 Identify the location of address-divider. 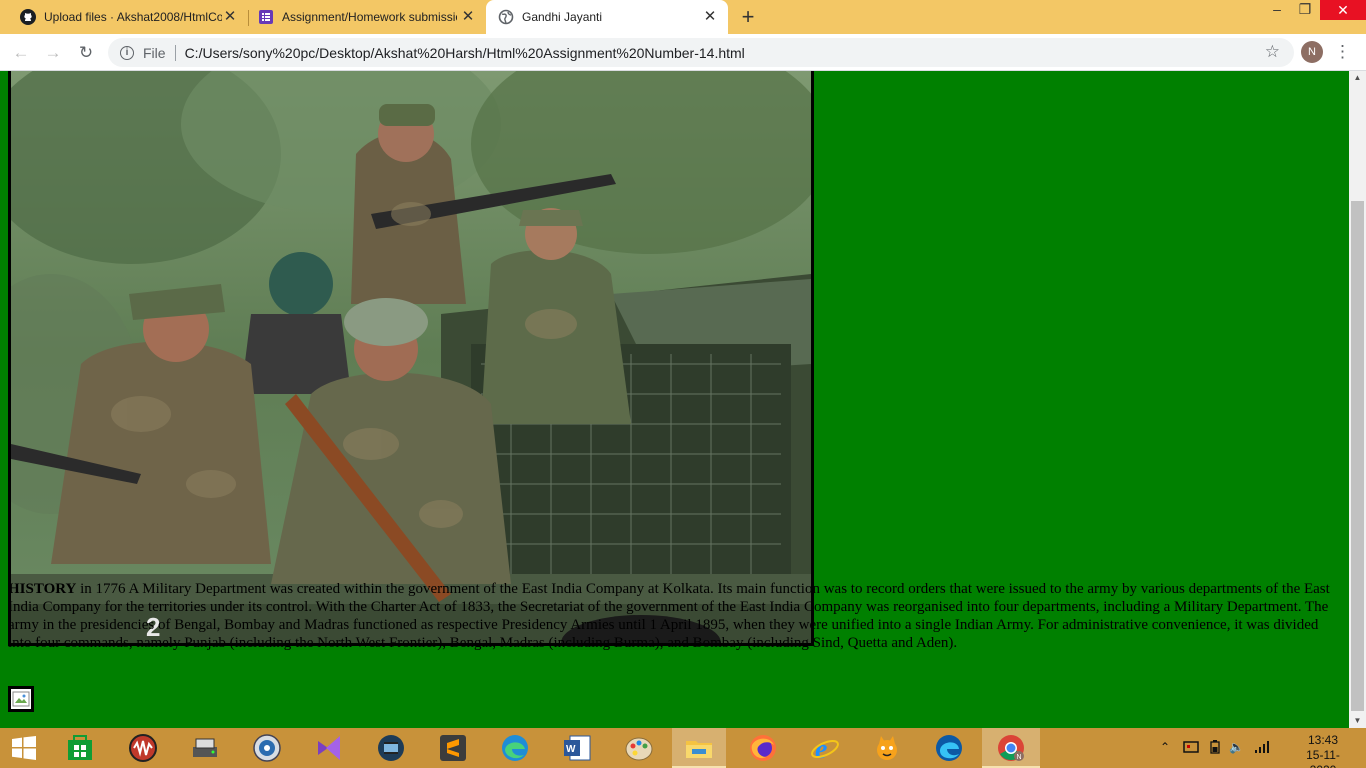
(175, 52).